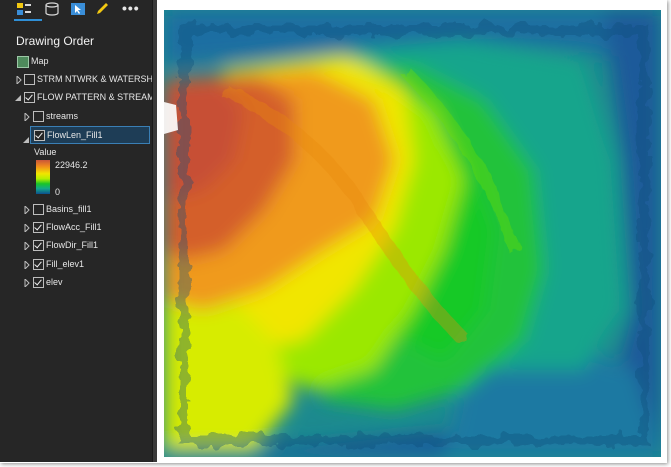 The image size is (671, 467). I want to click on list-by-drawing-order-icon, so click(24, 9).